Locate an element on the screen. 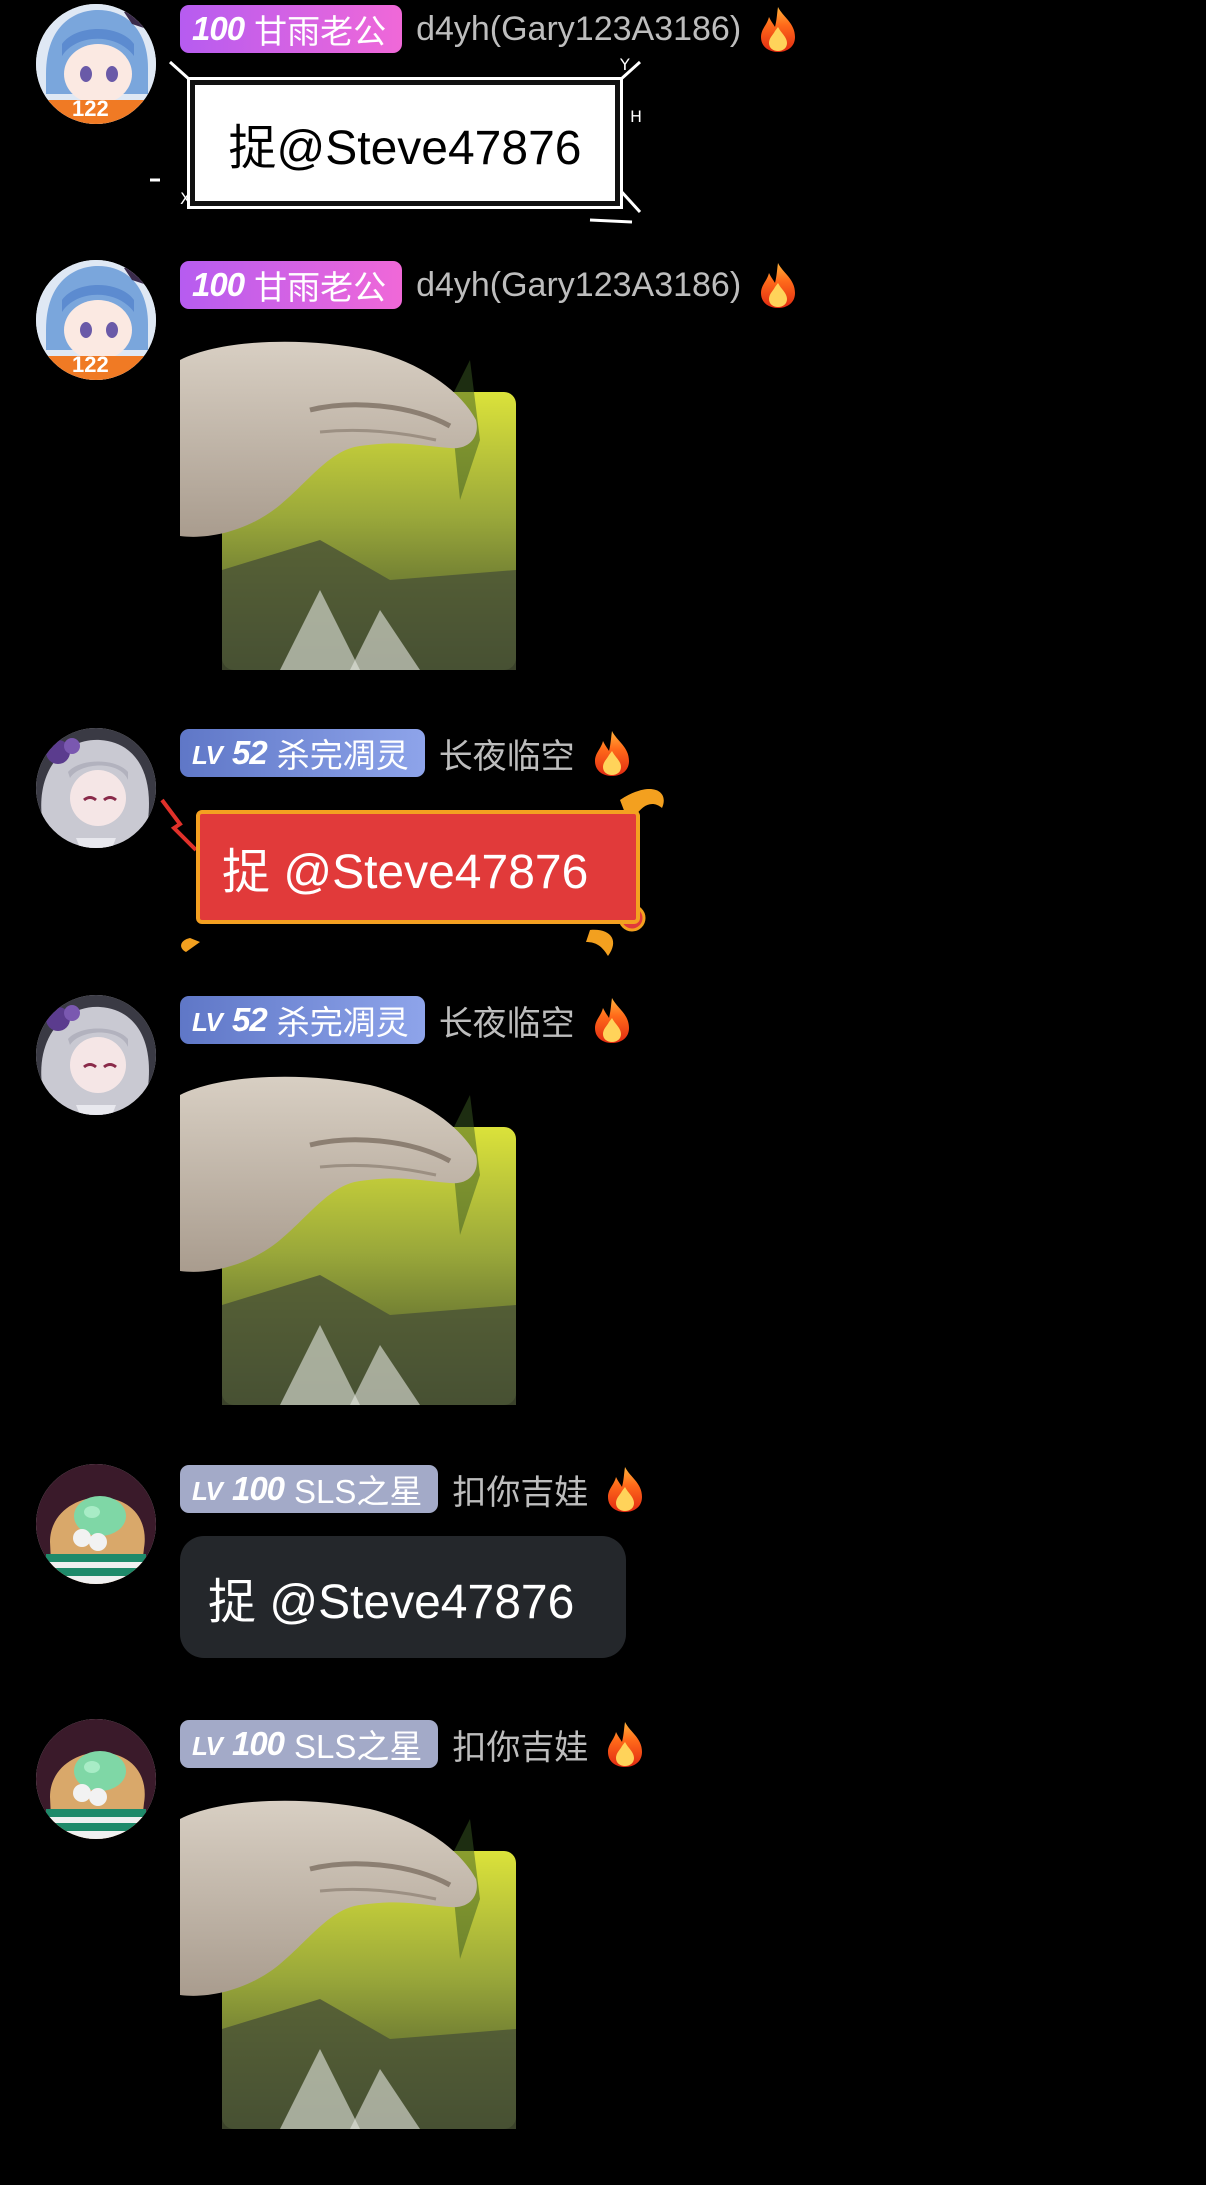 This screenshot has width=1206, height=2185. message-text-bubble: 捉@Steve47876 is located at coordinates (405, 143).